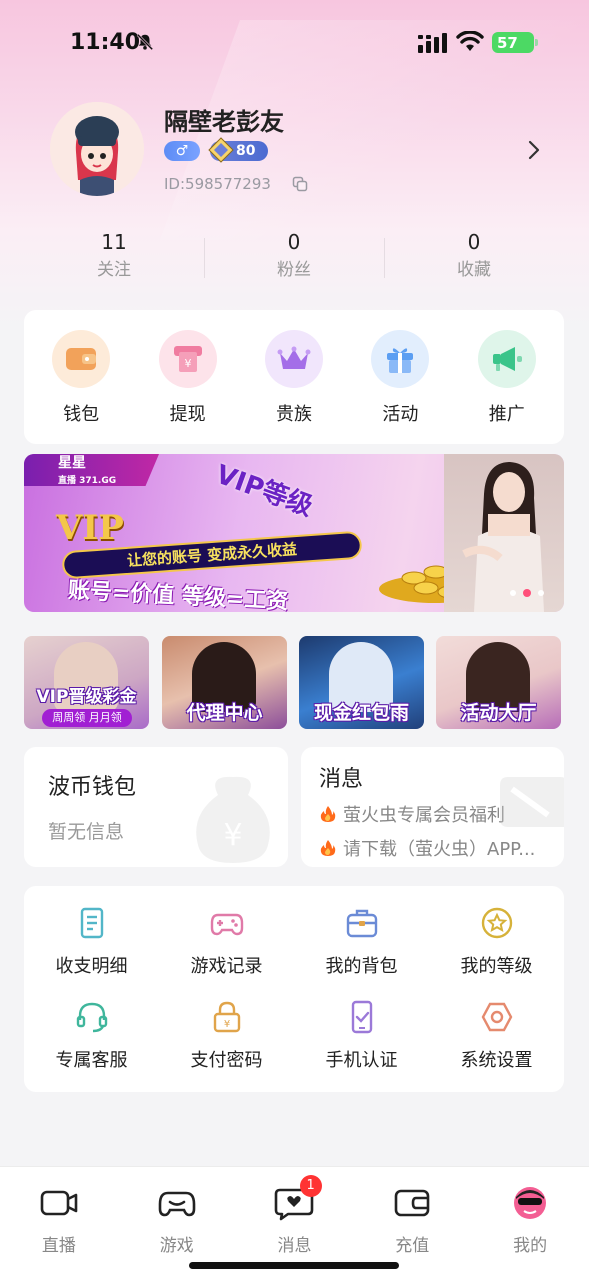 This screenshot has height=1280, width=589. I want to click on tab-mine: 我的, so click(530, 1223).